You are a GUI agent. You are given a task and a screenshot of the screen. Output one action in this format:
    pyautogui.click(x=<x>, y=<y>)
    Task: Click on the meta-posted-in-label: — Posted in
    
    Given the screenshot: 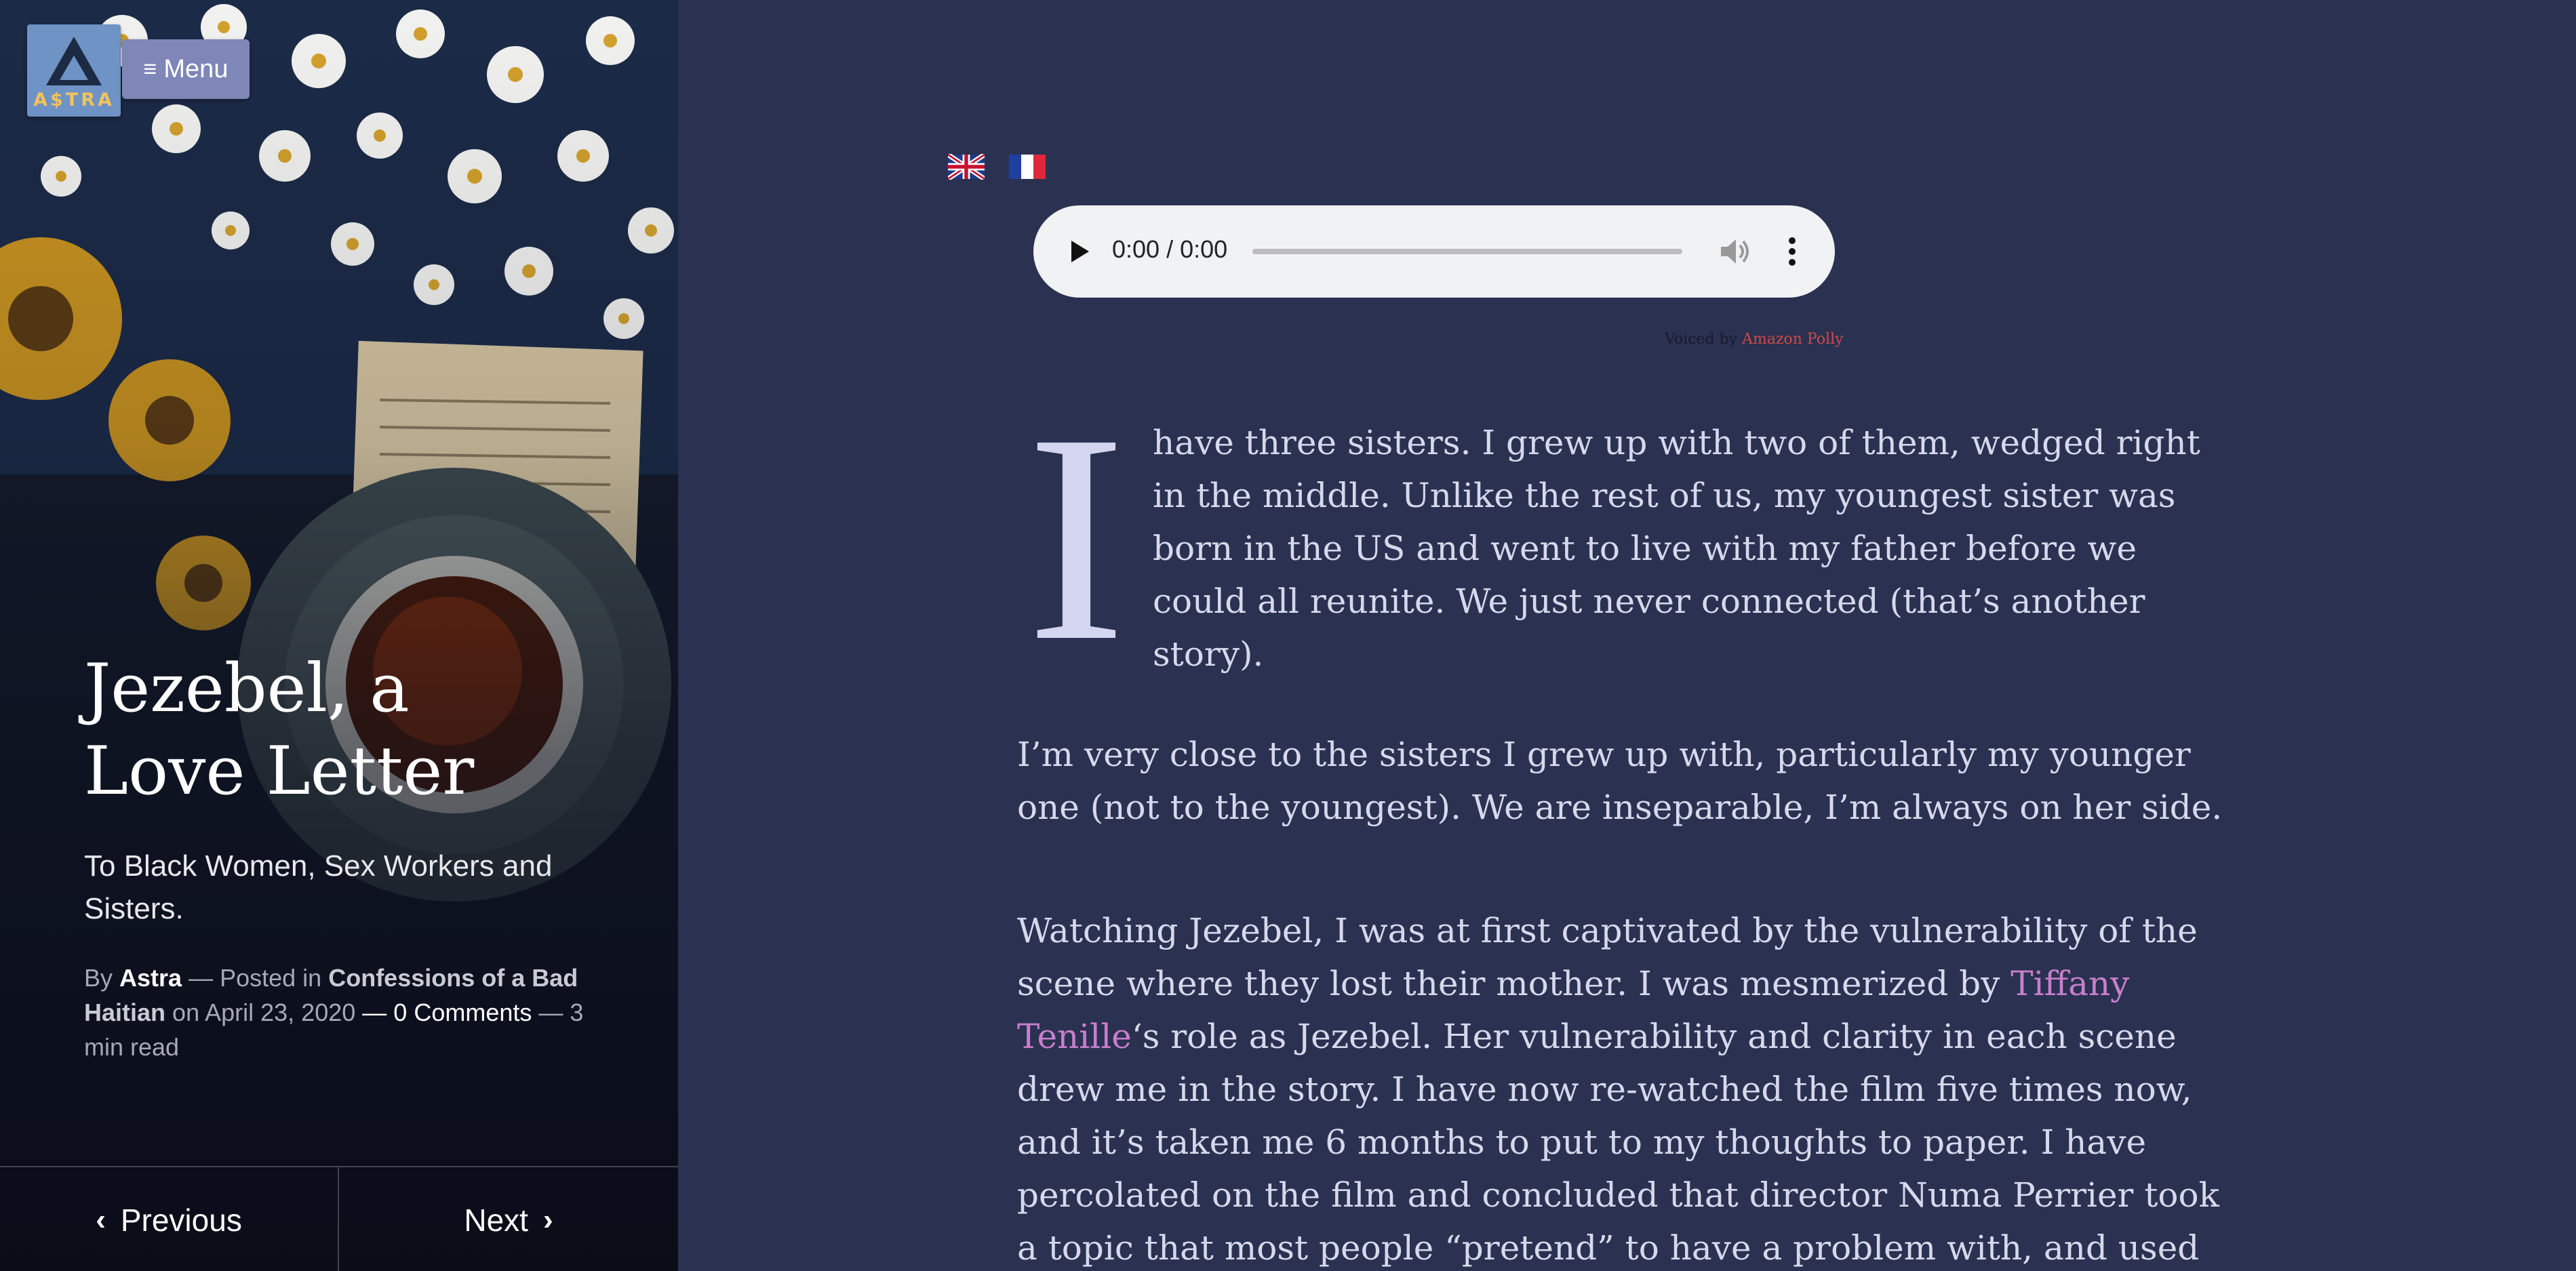 What is the action you would take?
    pyautogui.click(x=256, y=978)
    